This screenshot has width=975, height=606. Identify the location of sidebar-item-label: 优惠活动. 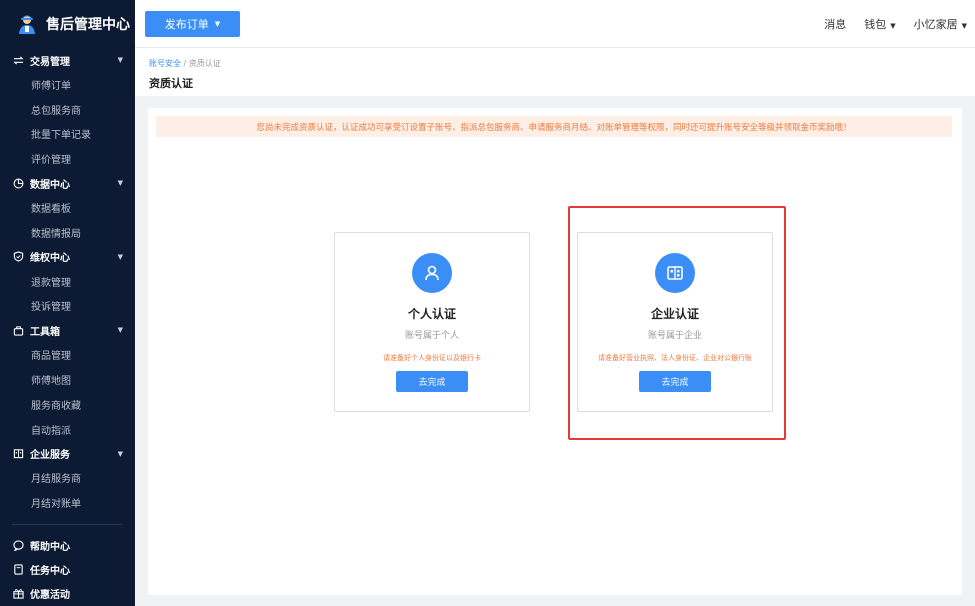
(50, 595).